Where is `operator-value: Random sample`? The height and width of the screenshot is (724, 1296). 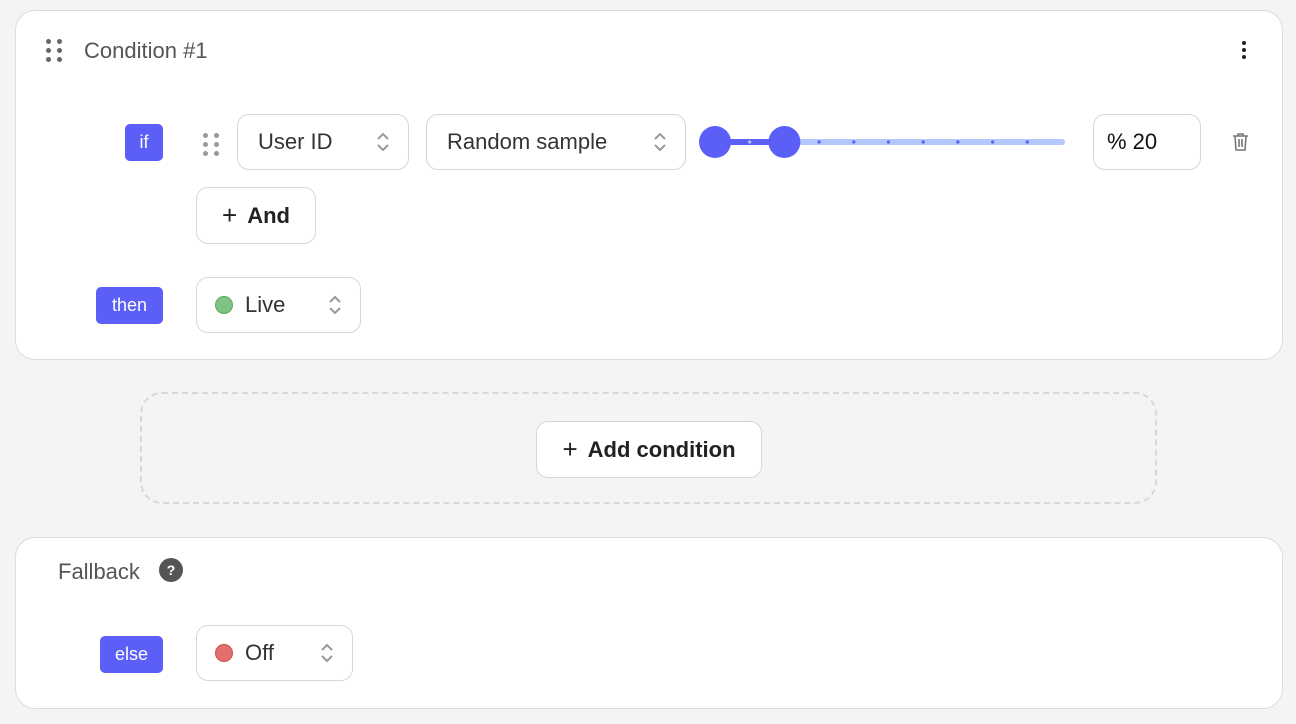 operator-value: Random sample is located at coordinates (527, 141).